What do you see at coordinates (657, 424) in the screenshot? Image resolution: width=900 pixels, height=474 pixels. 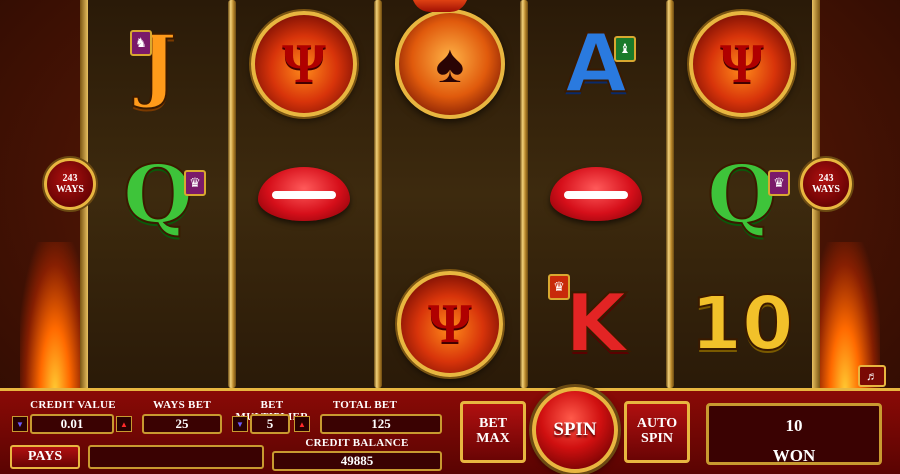 I see `auto-spin-label-line1: AUTO` at bounding box center [657, 424].